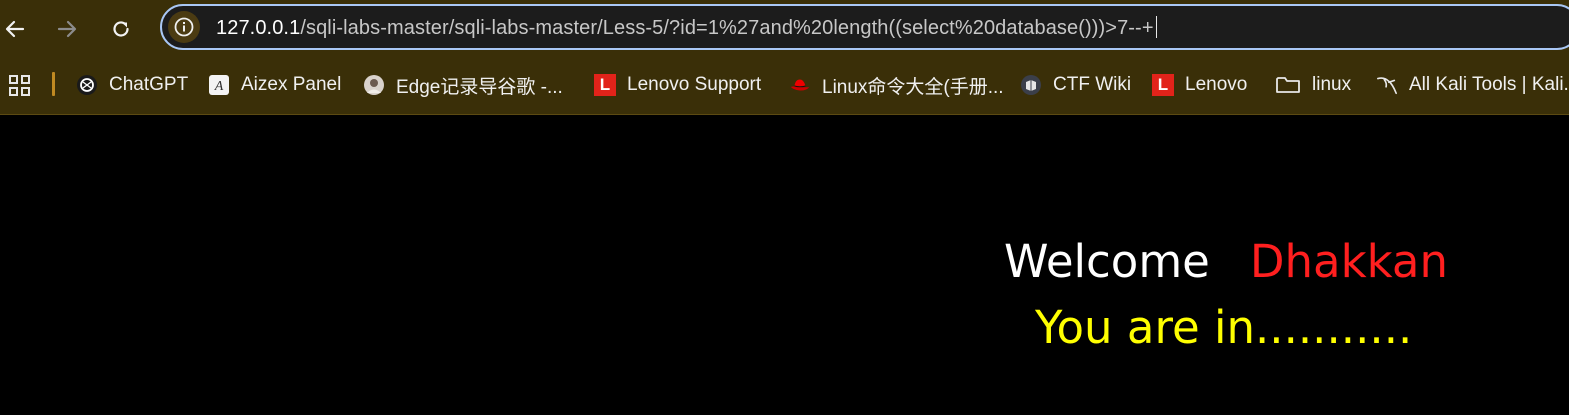  Describe the element at coordinates (149, 84) in the screenshot. I see `bookmark-label: ChatGPT` at that location.